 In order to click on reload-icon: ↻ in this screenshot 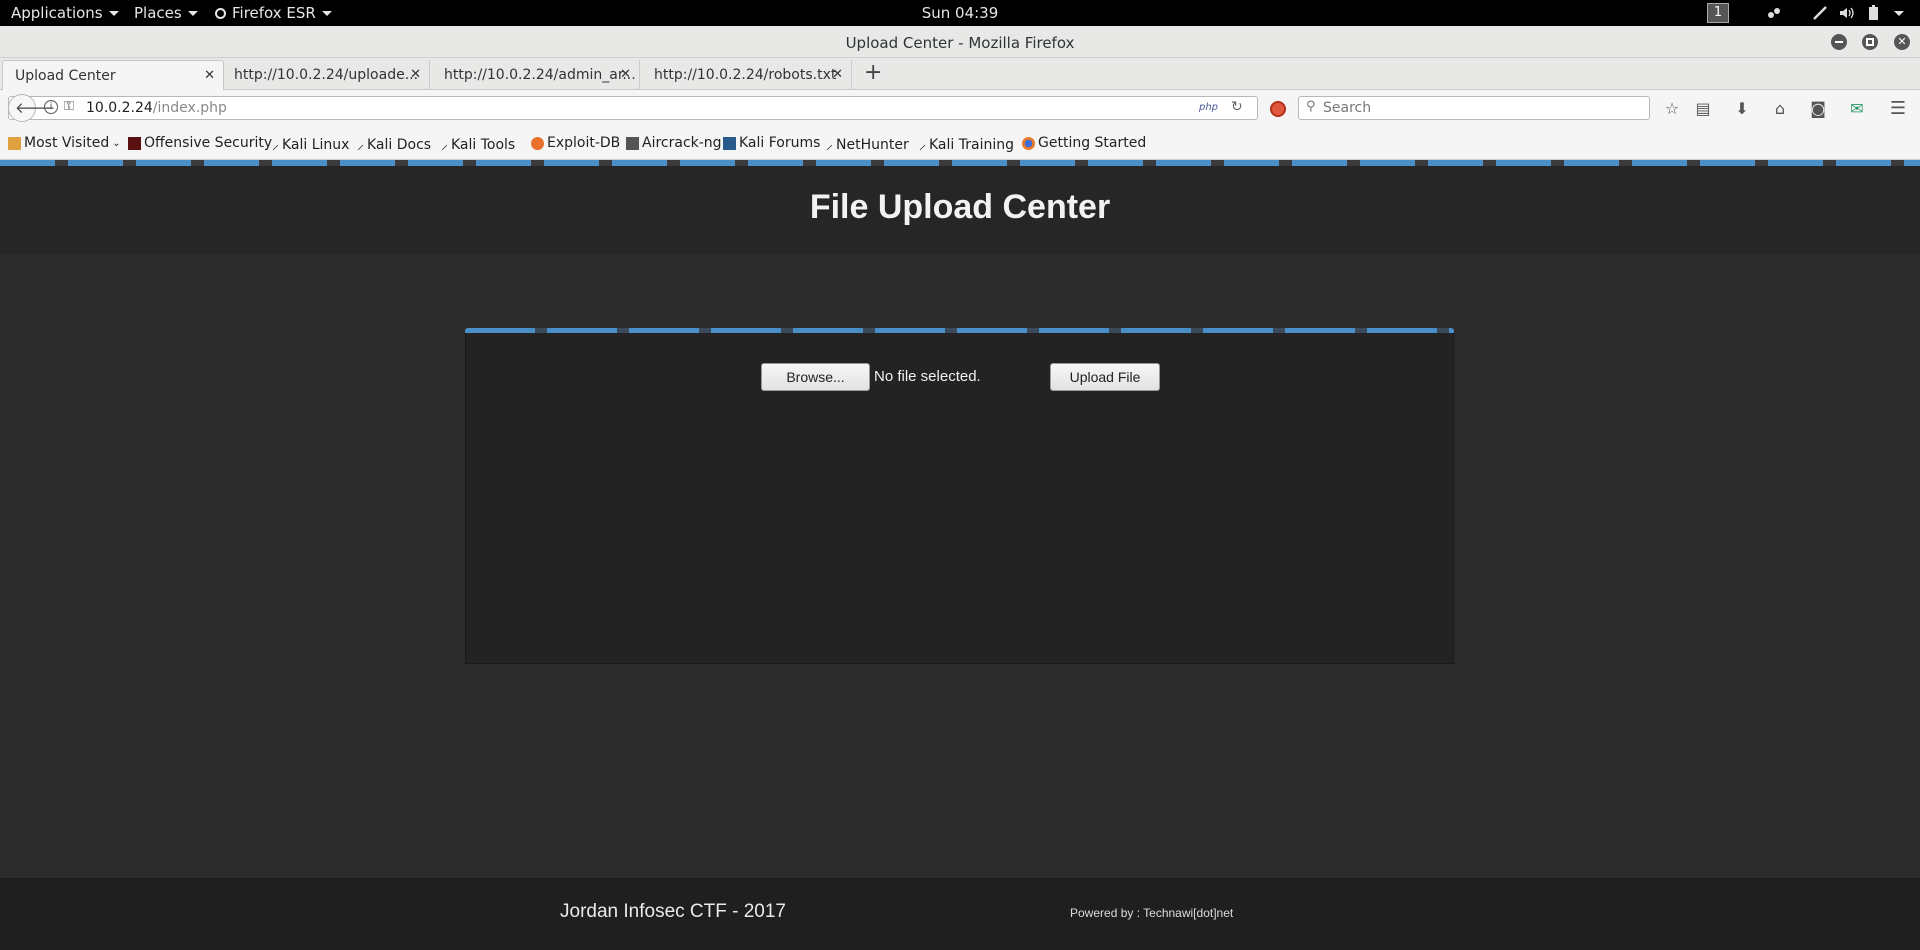, I will do `click(1237, 107)`.